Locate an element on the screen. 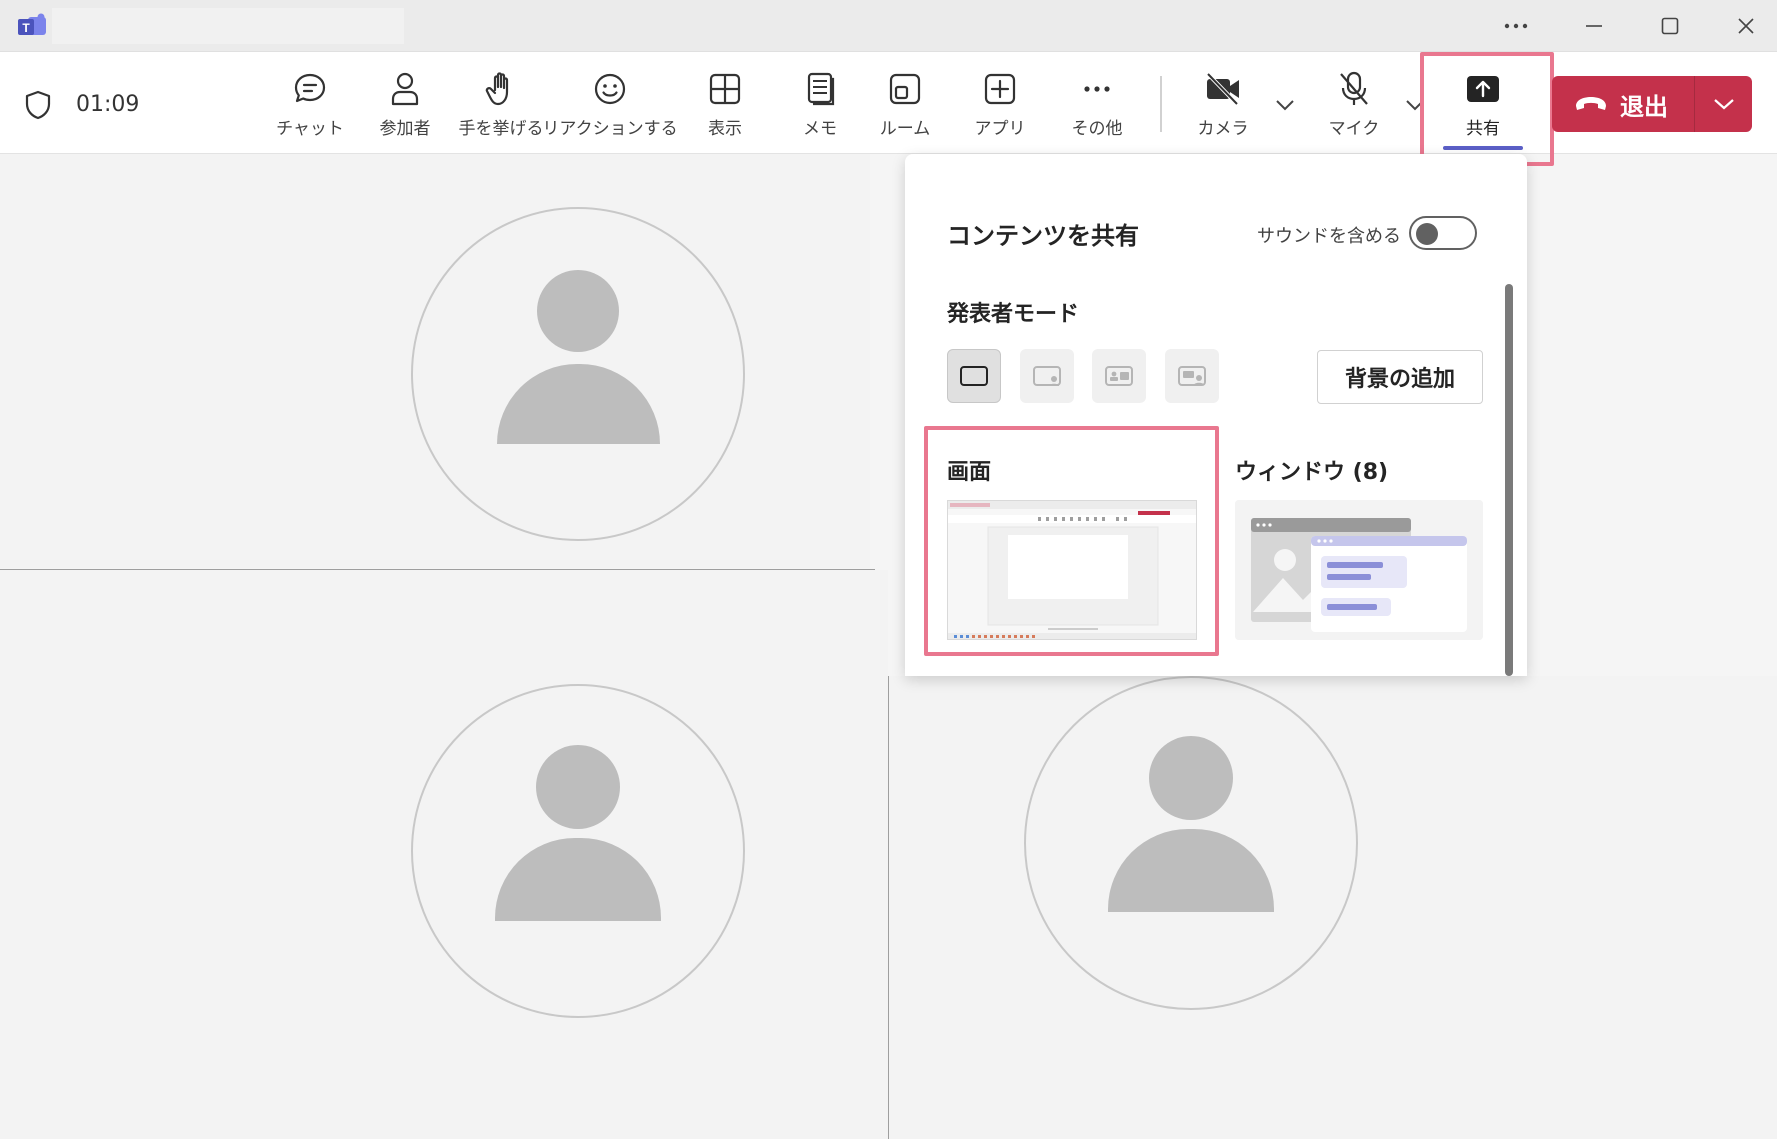  rooms-icon is located at coordinates (905, 89).